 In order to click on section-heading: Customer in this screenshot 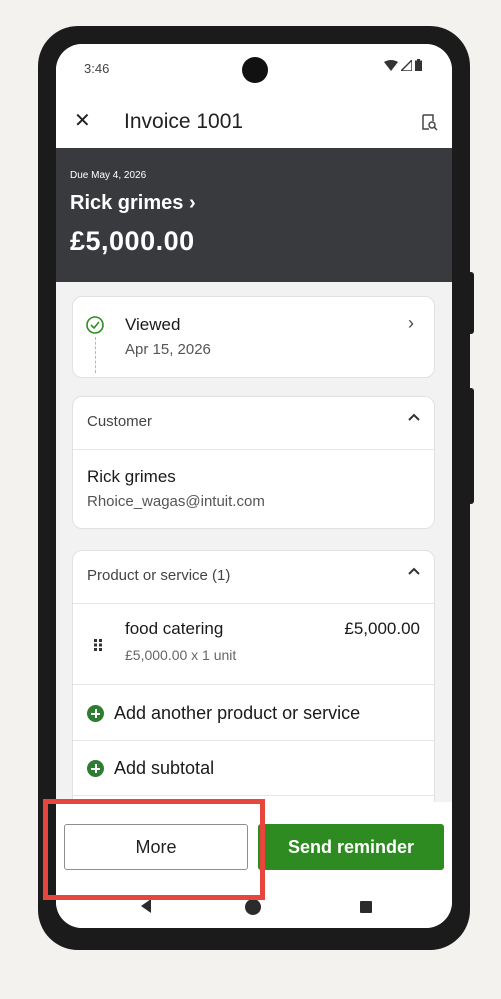, I will do `click(120, 421)`.